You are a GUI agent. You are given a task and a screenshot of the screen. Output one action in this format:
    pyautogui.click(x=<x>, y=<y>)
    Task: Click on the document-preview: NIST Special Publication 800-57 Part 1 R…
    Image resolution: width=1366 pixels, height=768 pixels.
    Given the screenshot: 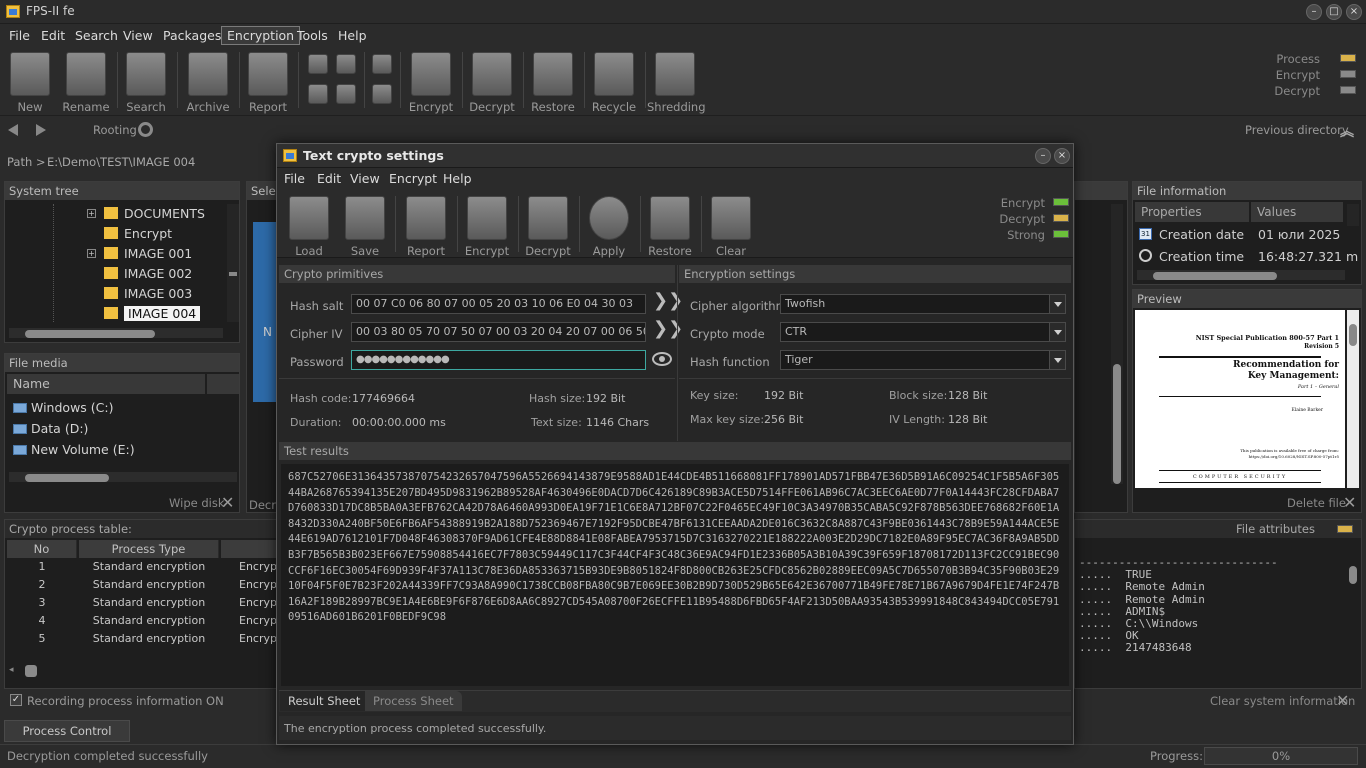 What is the action you would take?
    pyautogui.click(x=1240, y=399)
    